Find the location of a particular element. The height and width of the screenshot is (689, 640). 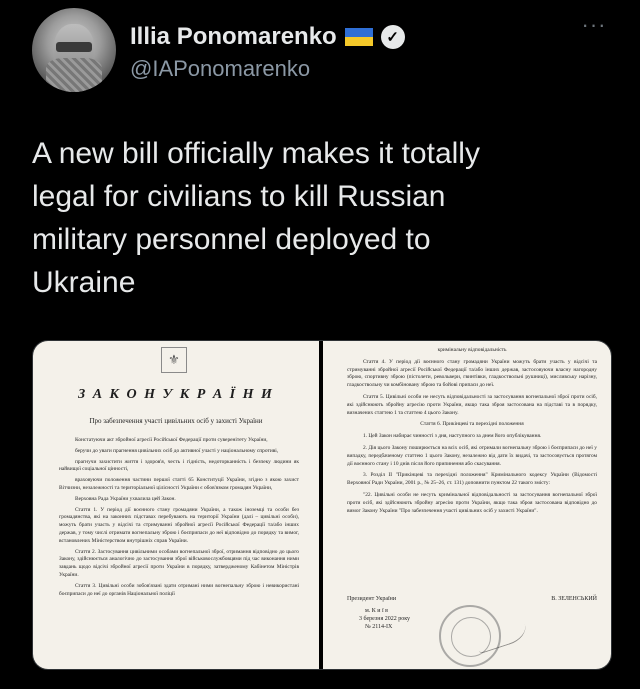

avatar-headband is located at coordinates (74, 47).